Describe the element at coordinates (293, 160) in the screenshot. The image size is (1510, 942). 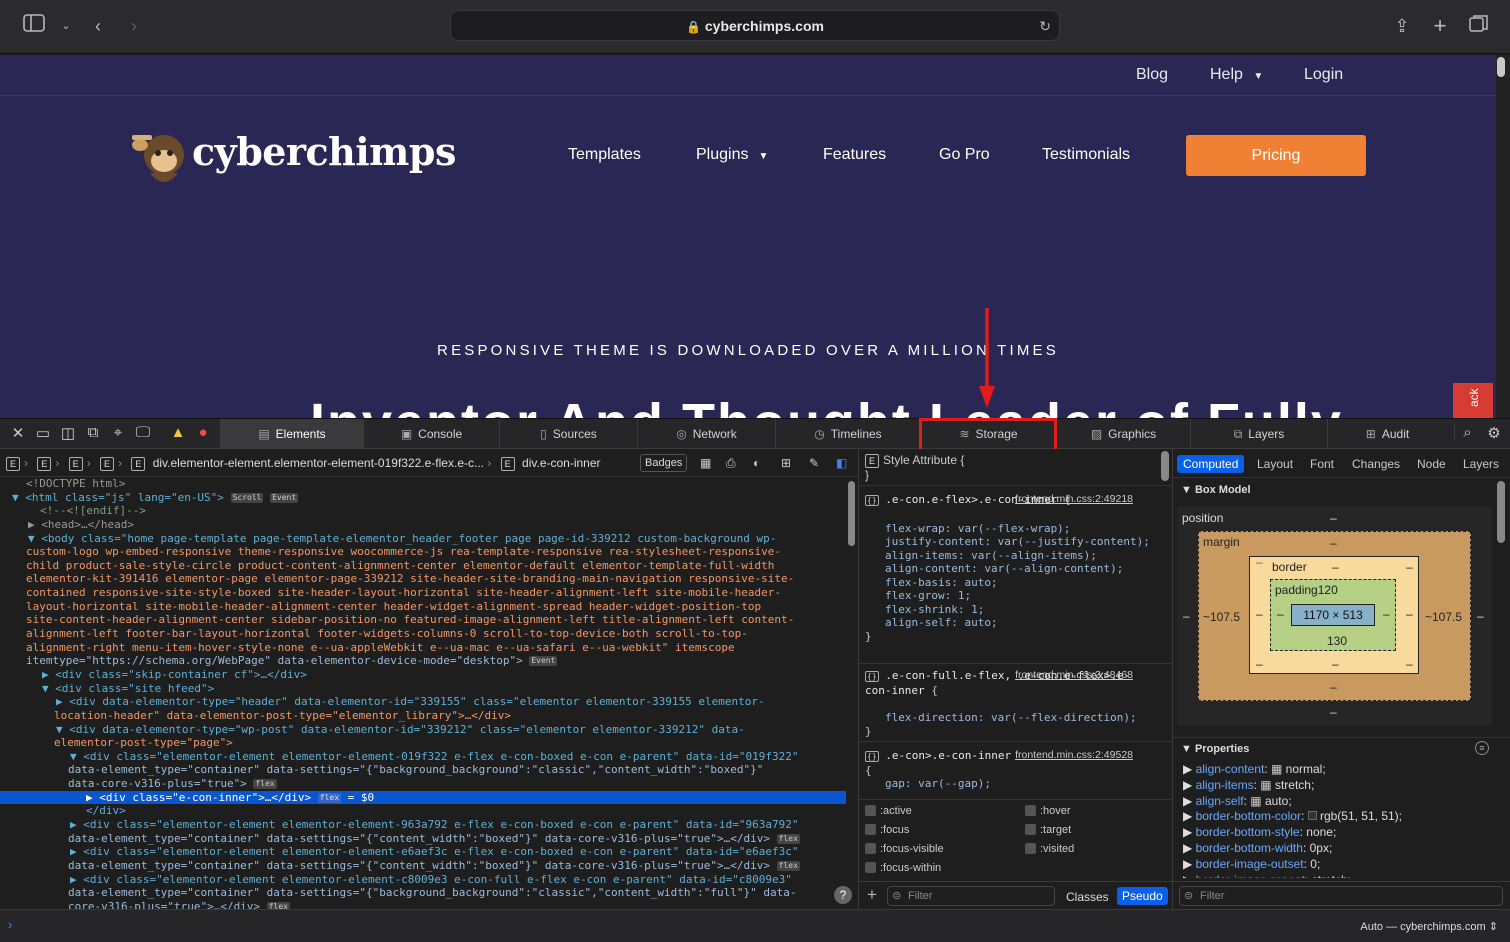
I see `site-logo: cyberchimps` at that location.